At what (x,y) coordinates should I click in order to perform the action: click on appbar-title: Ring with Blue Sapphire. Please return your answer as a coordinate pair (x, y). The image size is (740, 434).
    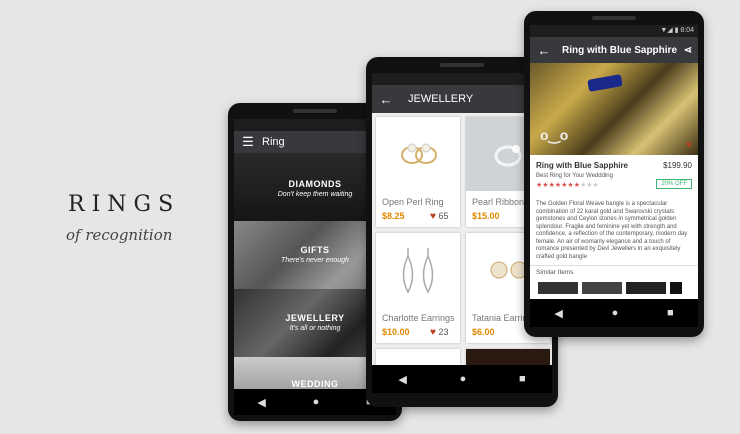
    Looking at the image, I should click on (620, 50).